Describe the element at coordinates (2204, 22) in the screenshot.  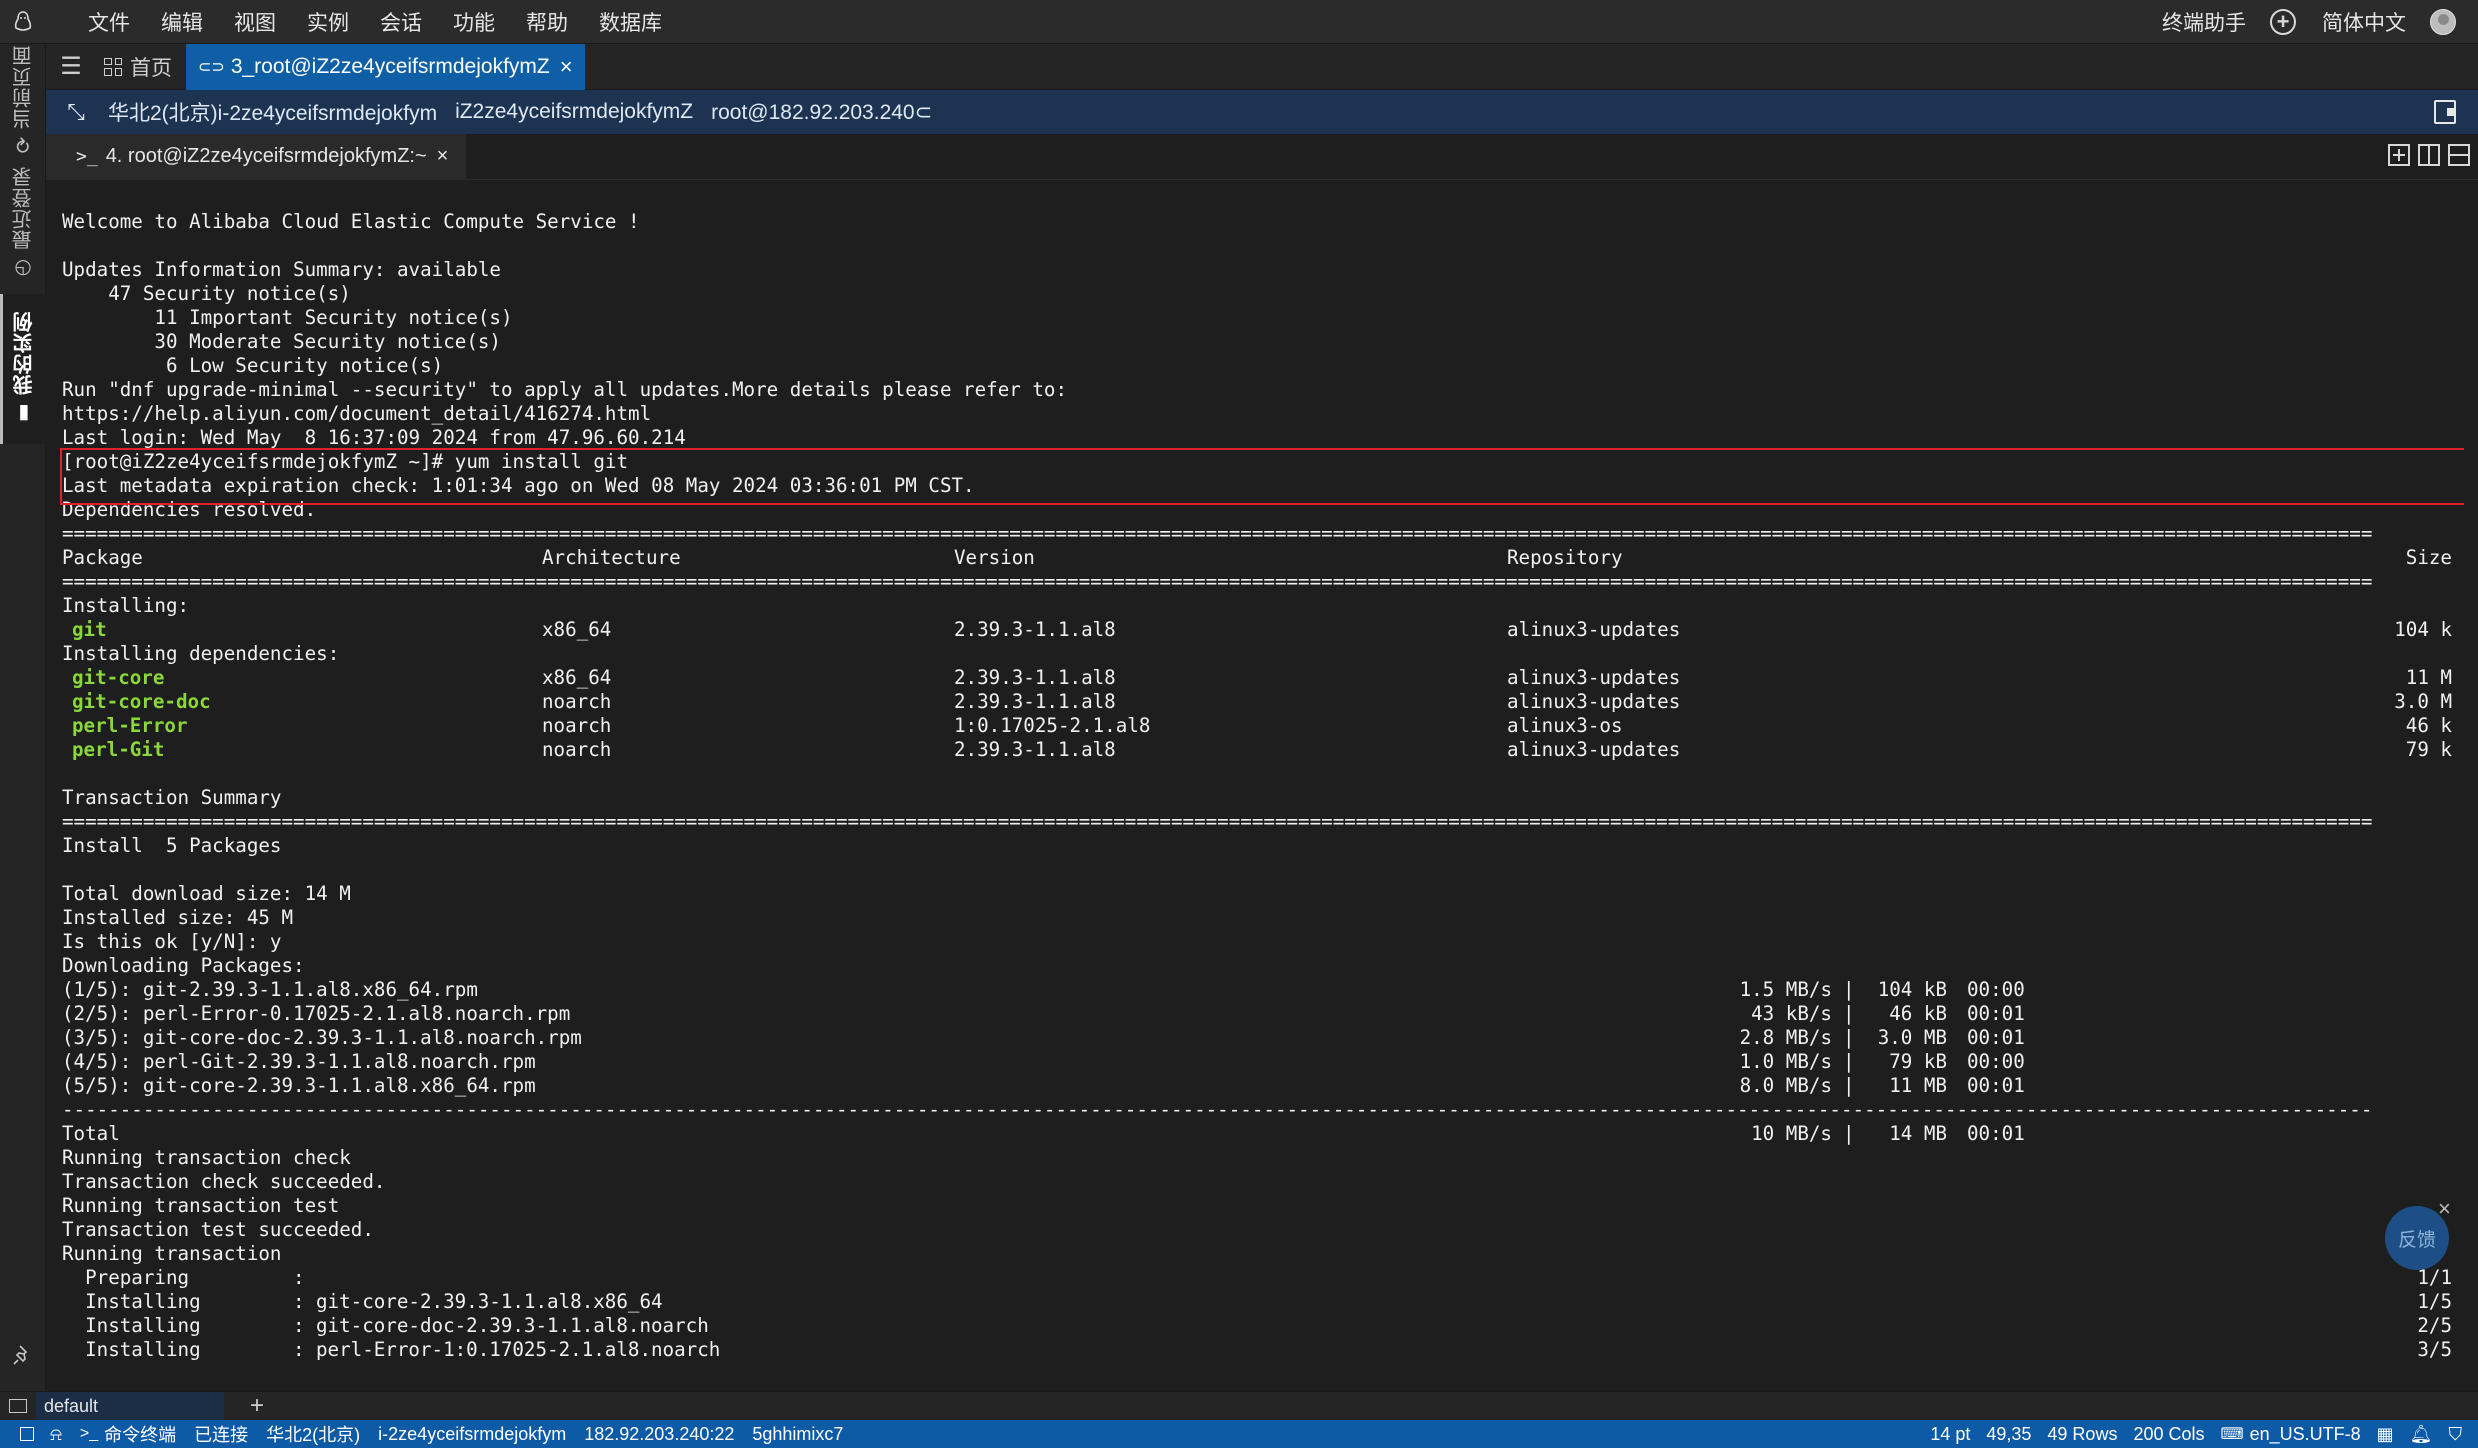
I see `terminal-assistant-button: 终端助手` at that location.